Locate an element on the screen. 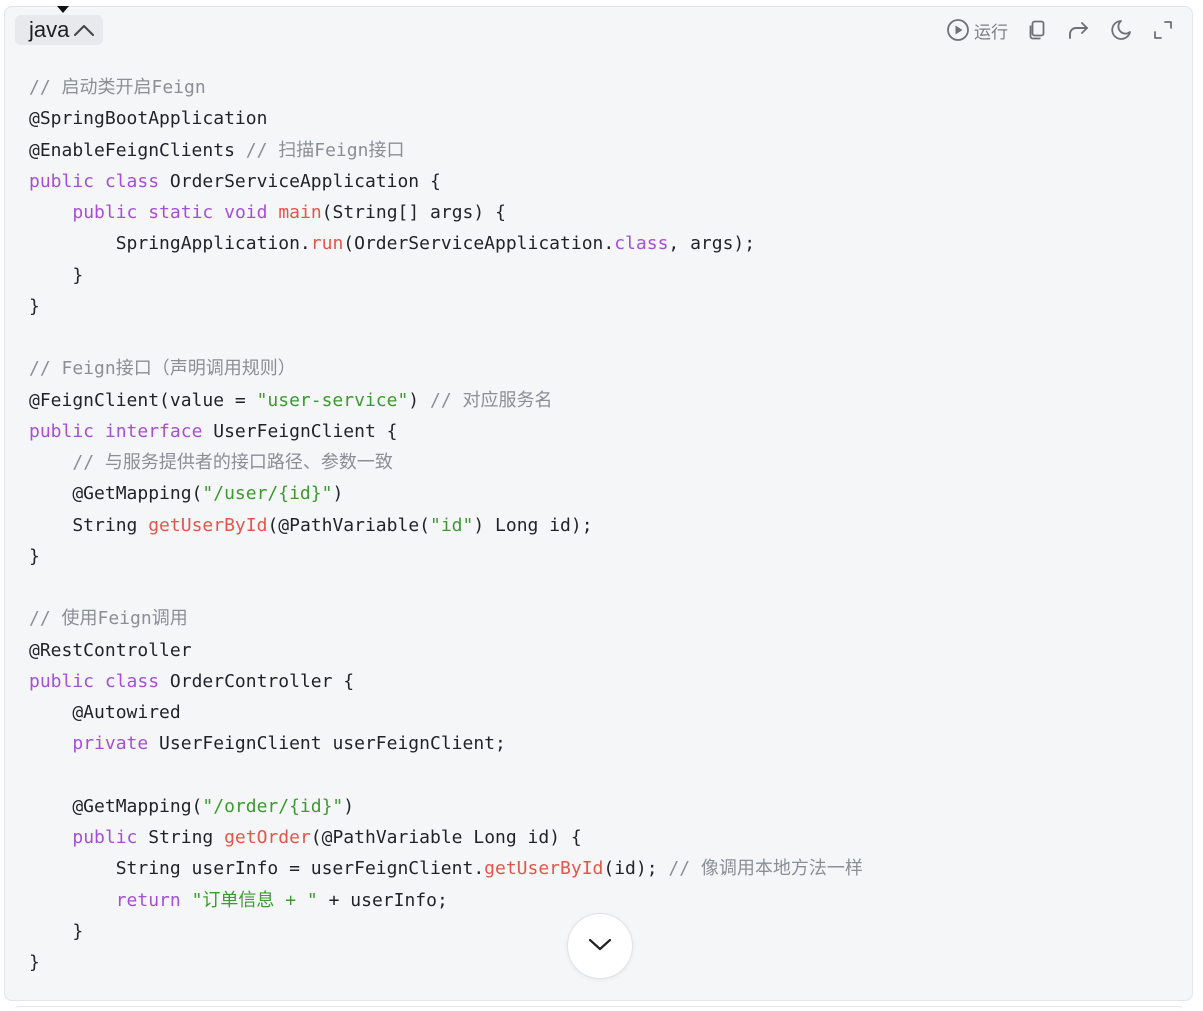 The width and height of the screenshot is (1203, 1011). code-token-func: run is located at coordinates (327, 244).